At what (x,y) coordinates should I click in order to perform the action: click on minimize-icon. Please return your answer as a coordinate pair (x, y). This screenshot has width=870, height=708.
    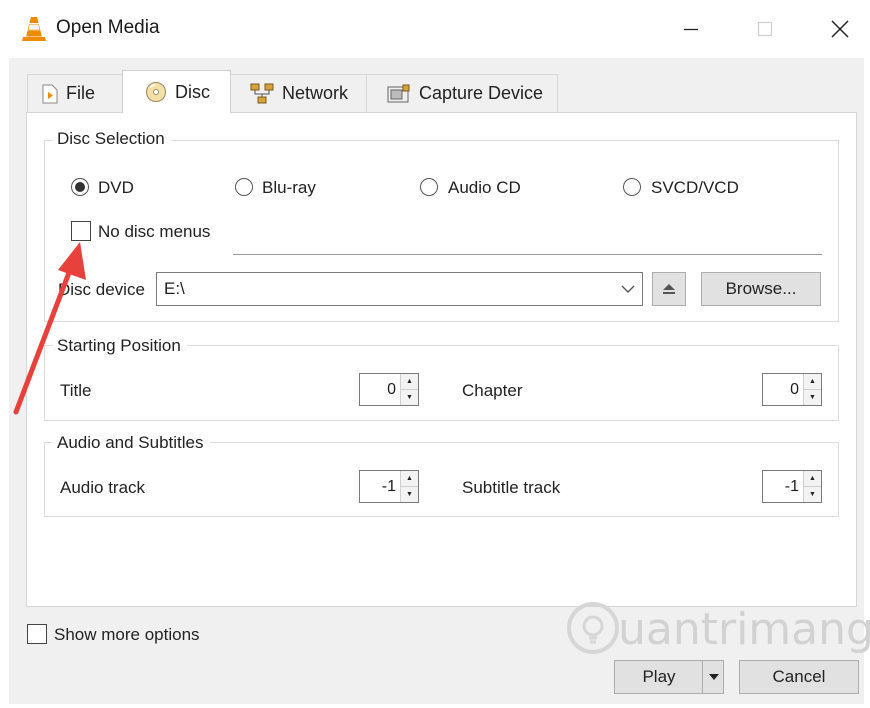
    Looking at the image, I should click on (691, 29).